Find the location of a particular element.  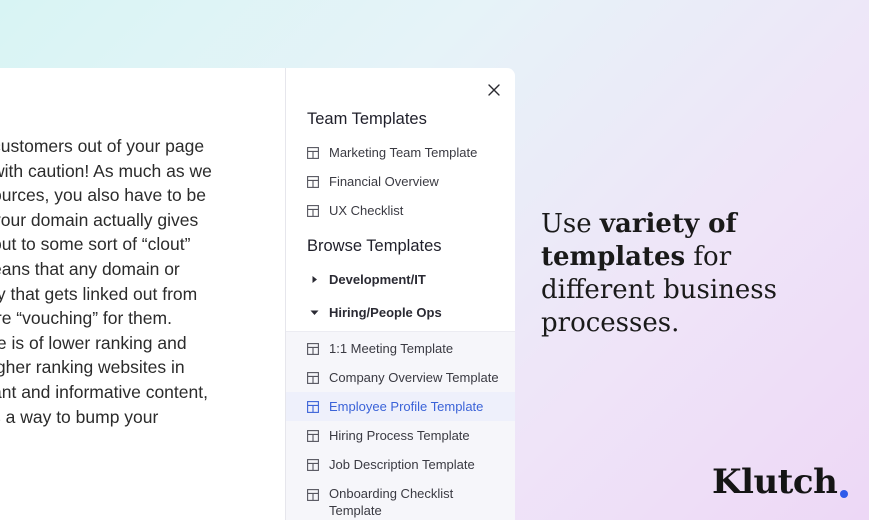

group-development-it: Development/IT is located at coordinates (400, 279).